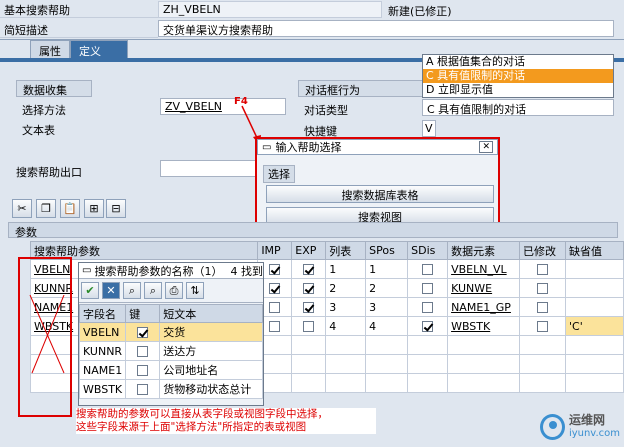 The image size is (624, 447). Describe the element at coordinates (275, 250) in the screenshot. I see `col-header-imp: IMP` at that location.